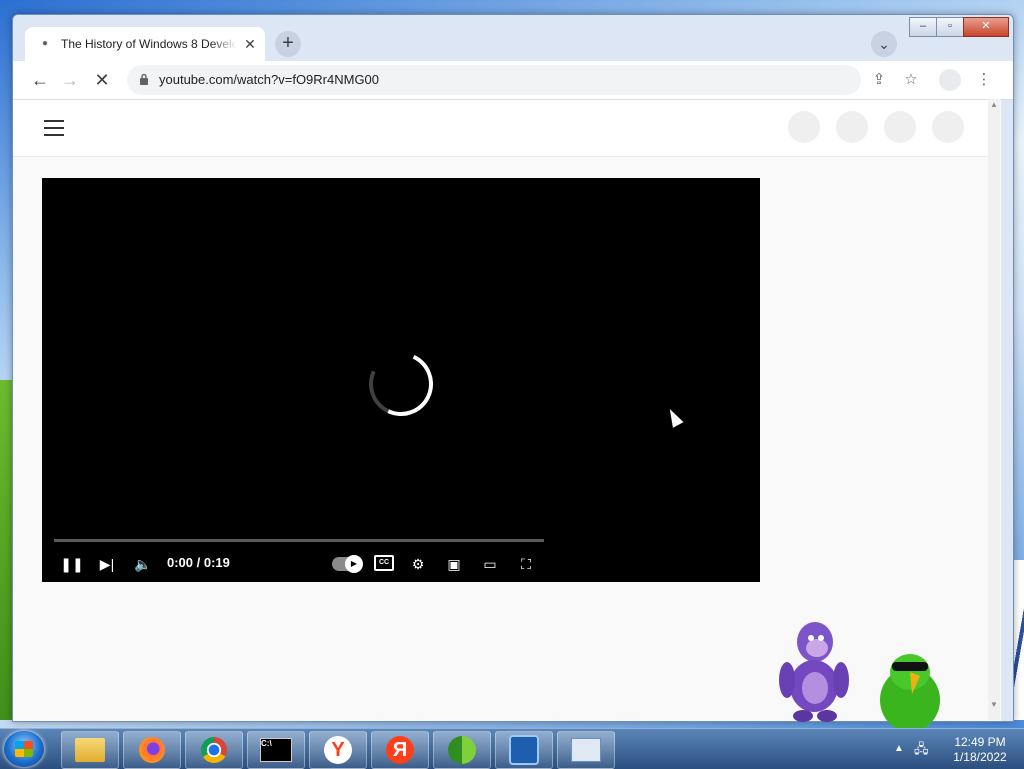  I want to click on tab-active: ● The History of Windows 8 Development ✕, so click(145, 44).